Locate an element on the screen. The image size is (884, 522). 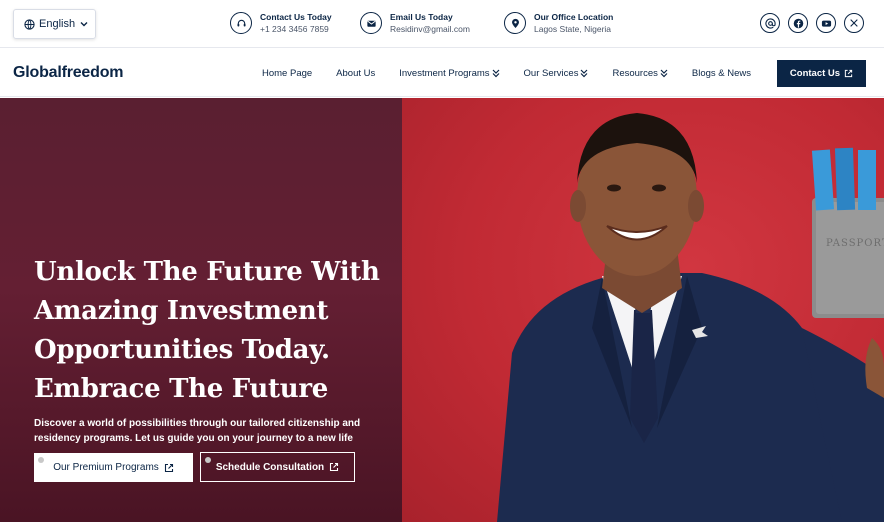
youtube-icon is located at coordinates (826, 23).